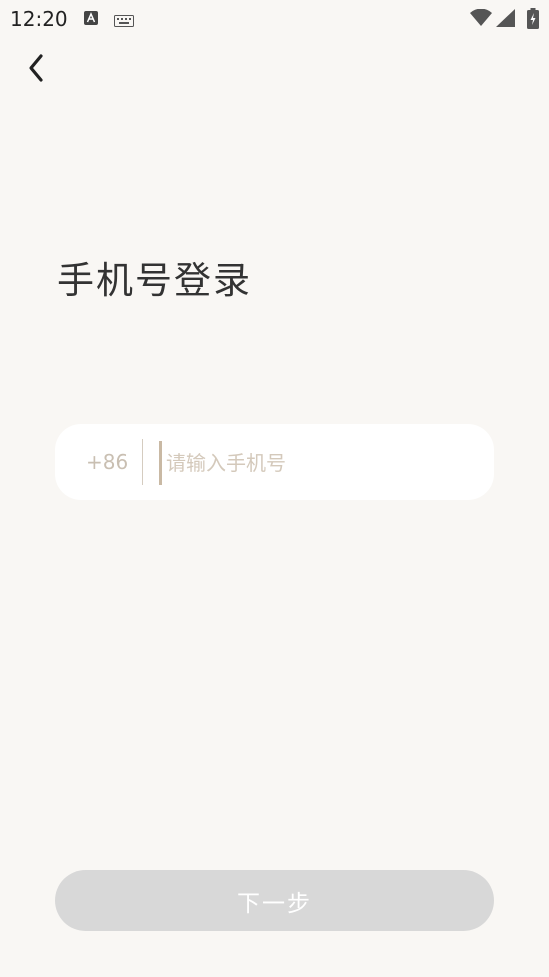  What do you see at coordinates (91, 19) in the screenshot?
I see `font-a-icon` at bounding box center [91, 19].